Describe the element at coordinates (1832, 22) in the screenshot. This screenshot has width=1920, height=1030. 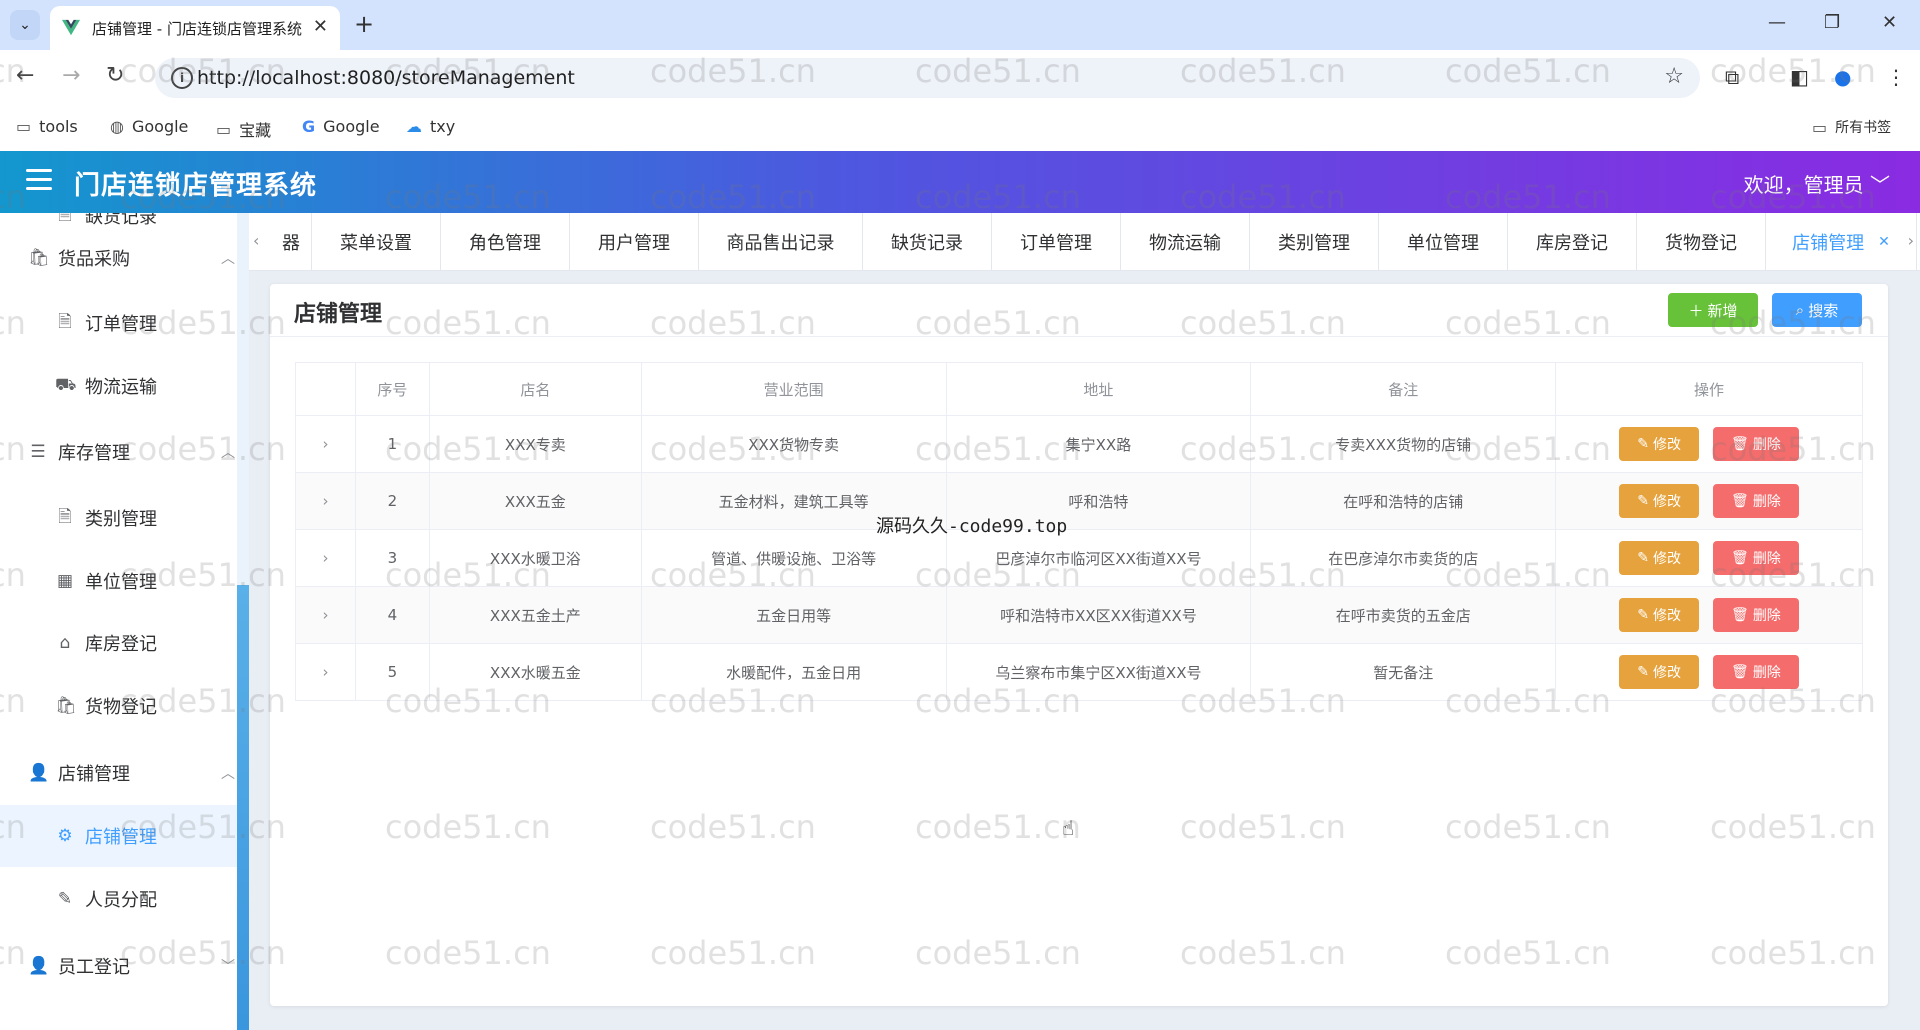
I see `restore-icon: ❐` at that location.